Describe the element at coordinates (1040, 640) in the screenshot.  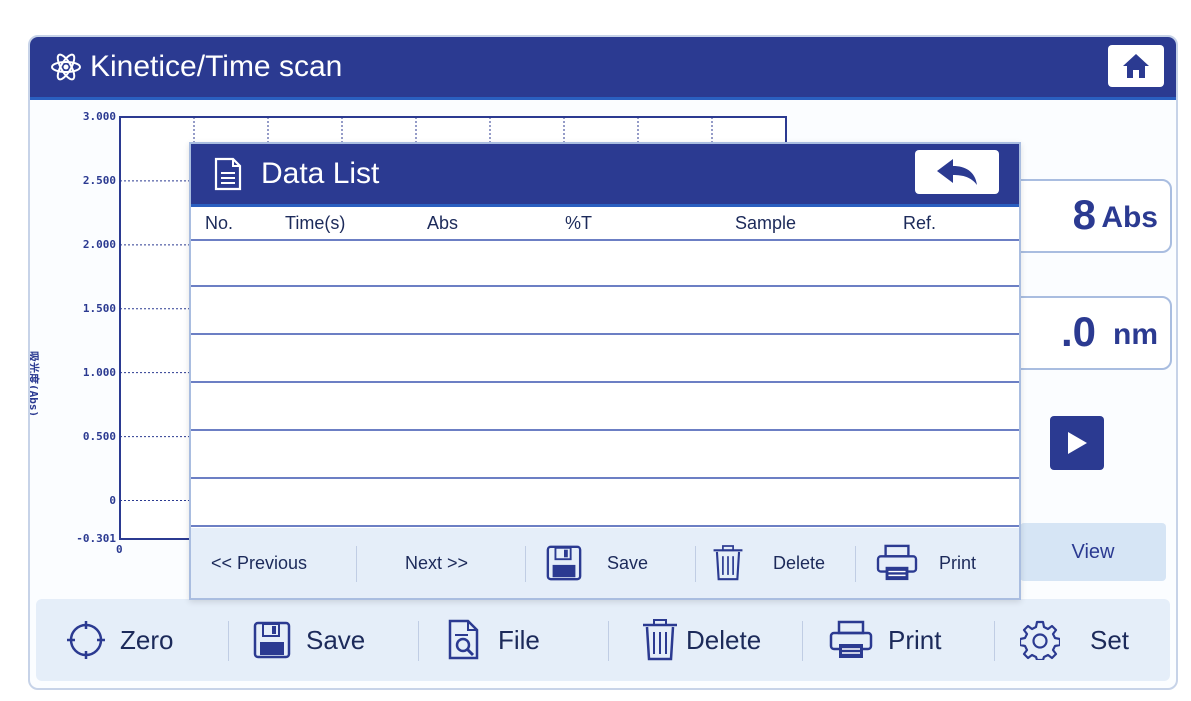
I see `gear-icon` at that location.